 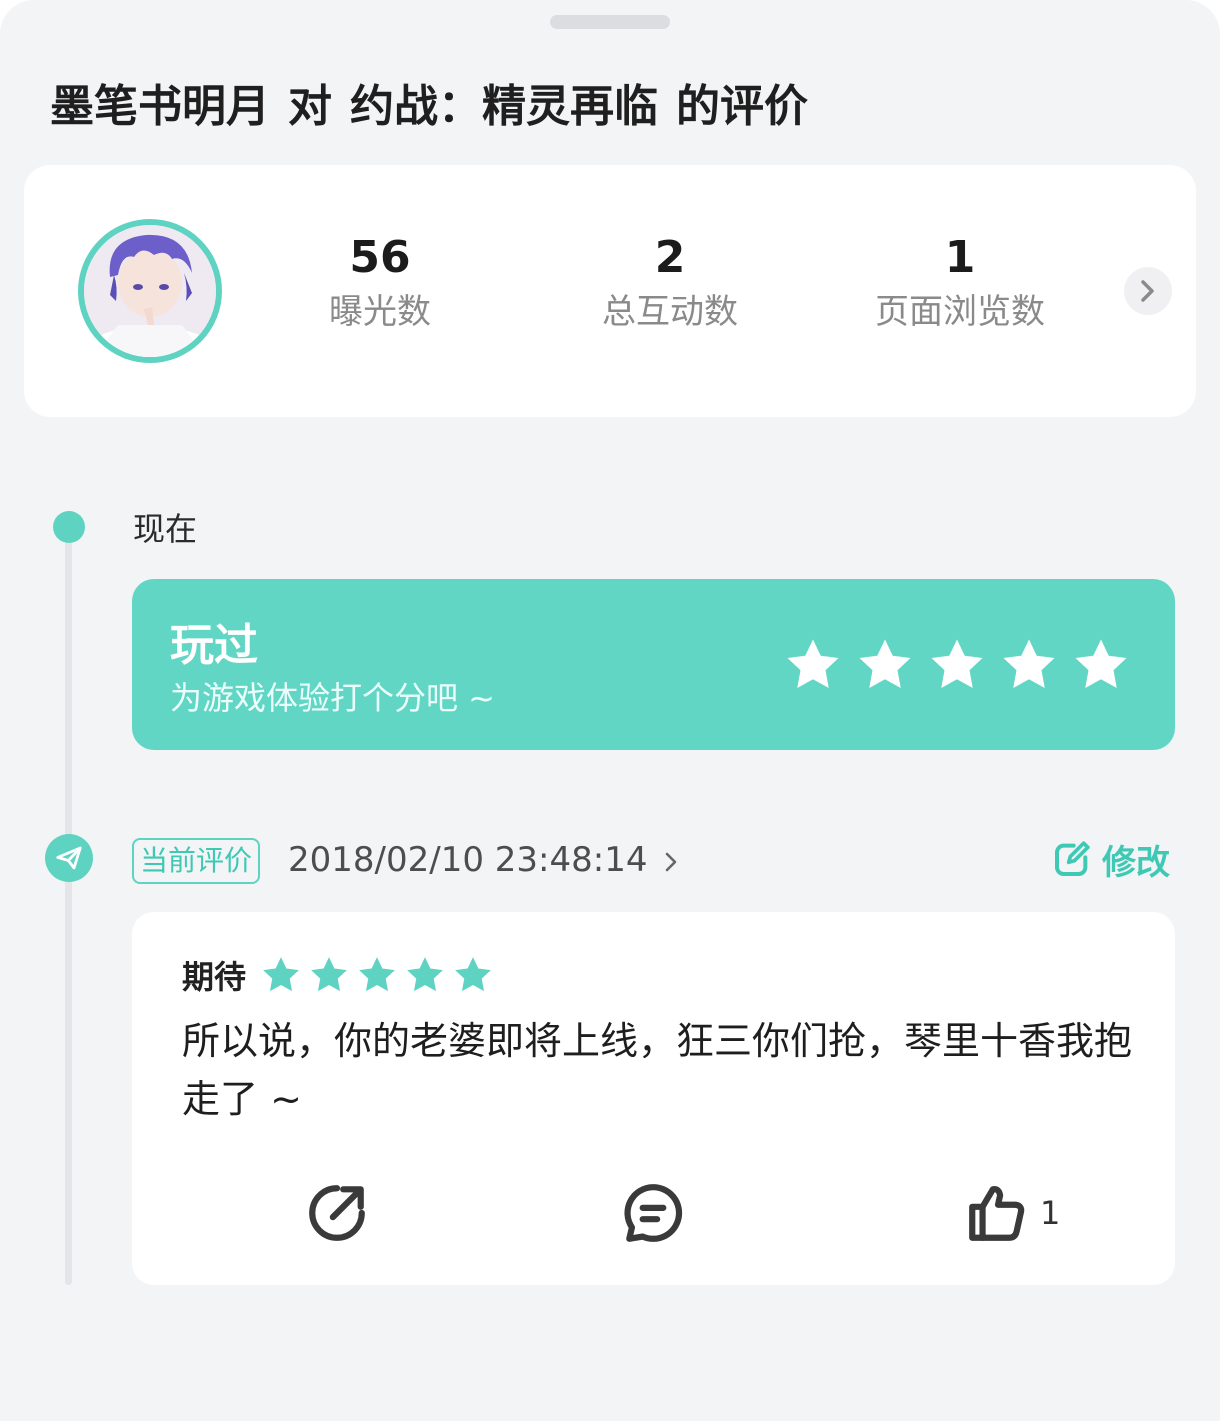 I want to click on rating-label: 期待, so click(x=214, y=977).